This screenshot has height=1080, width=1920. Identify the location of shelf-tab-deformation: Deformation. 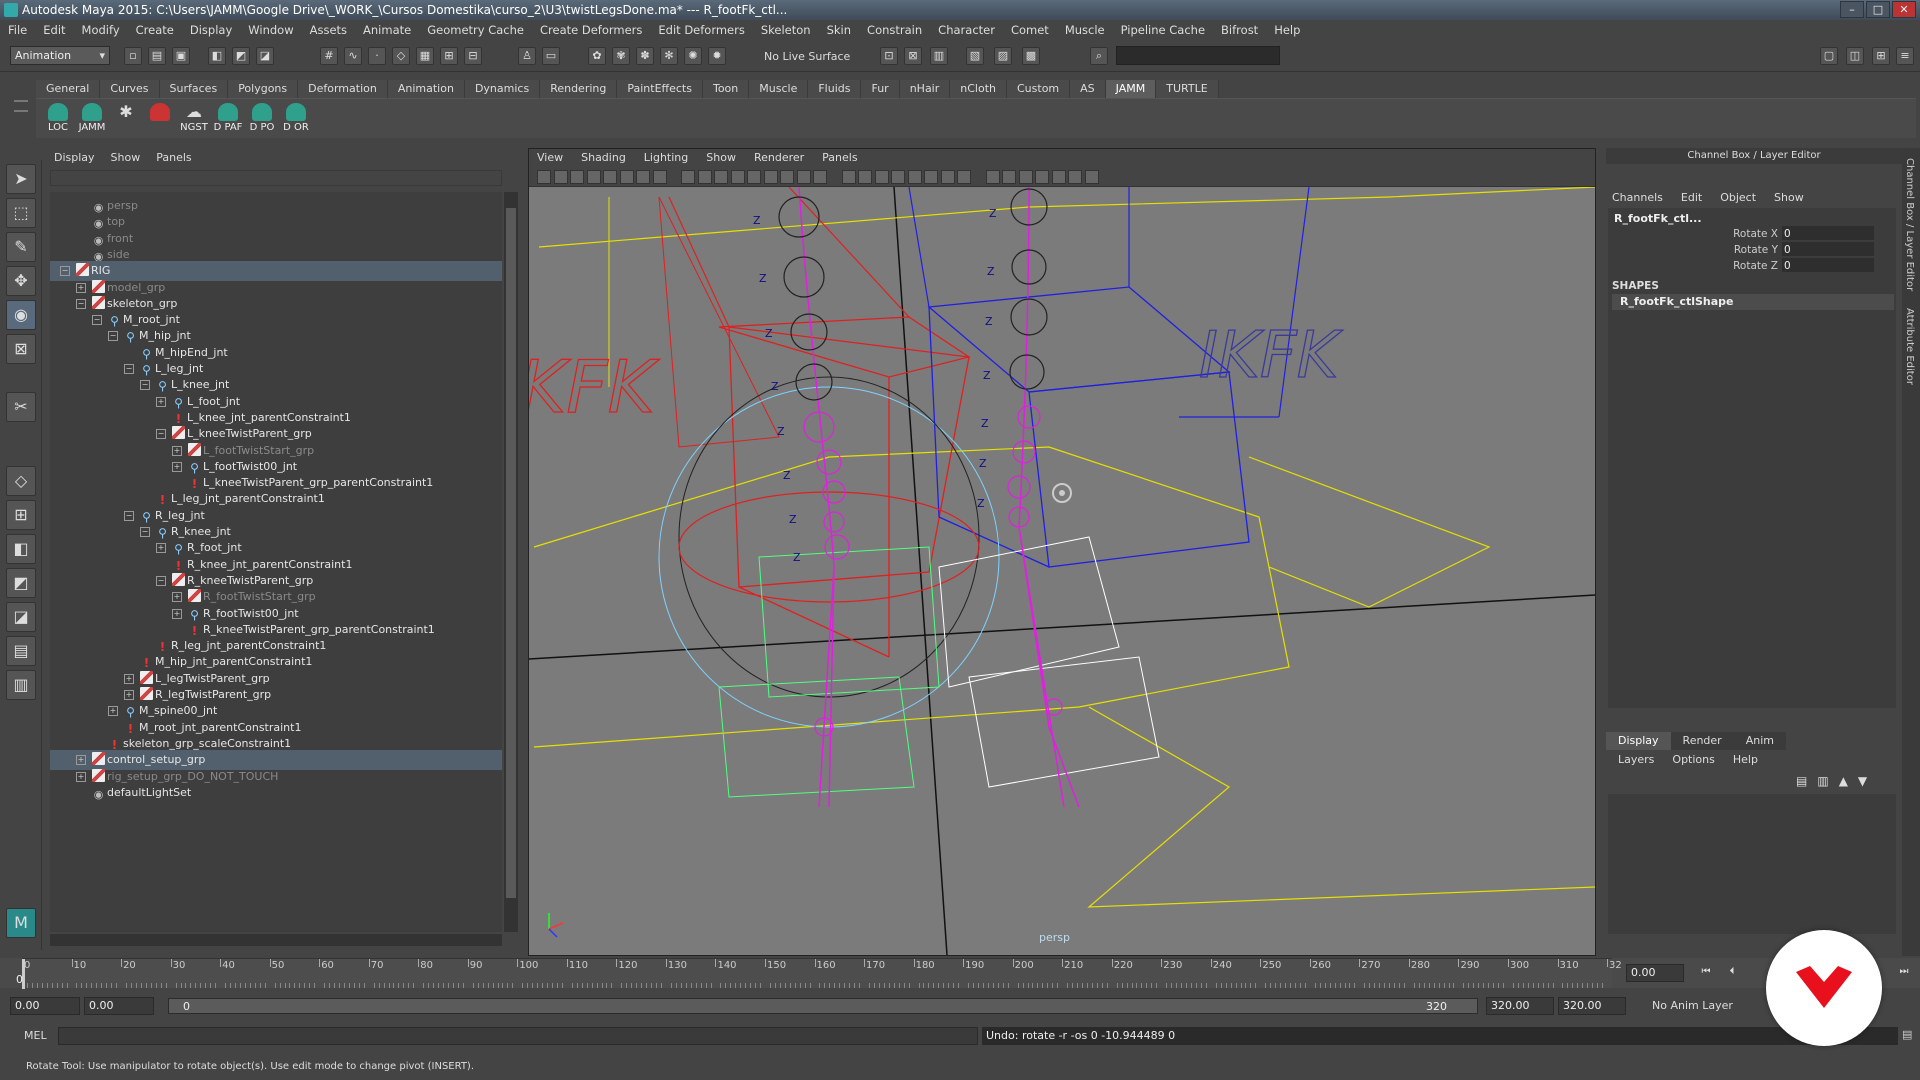
(343, 89).